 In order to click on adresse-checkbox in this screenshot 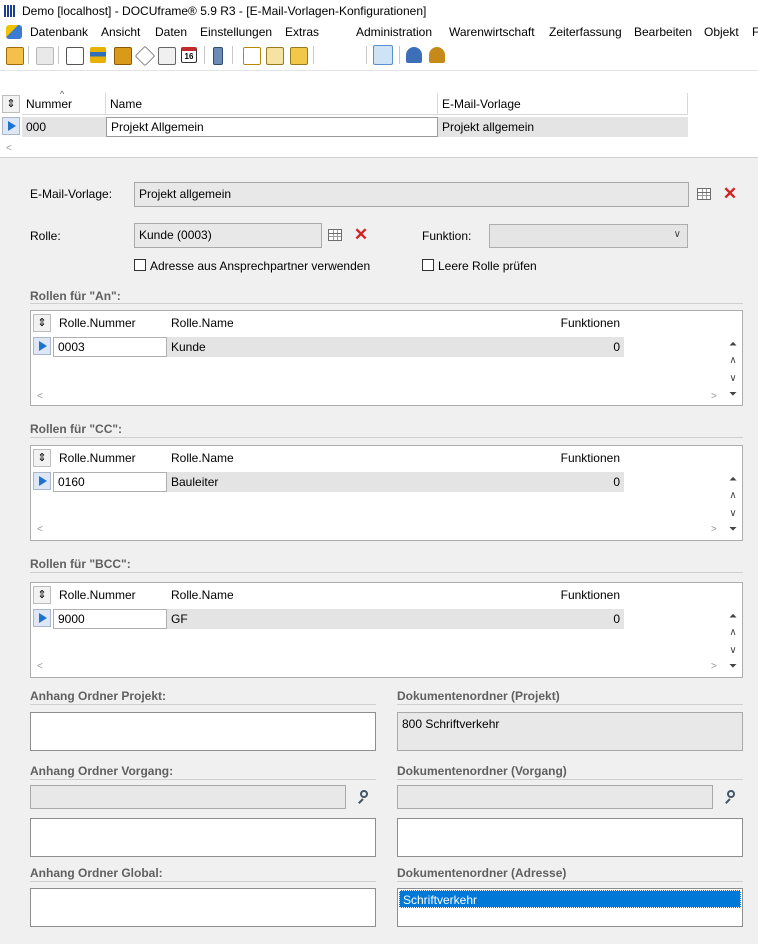, I will do `click(140, 265)`.